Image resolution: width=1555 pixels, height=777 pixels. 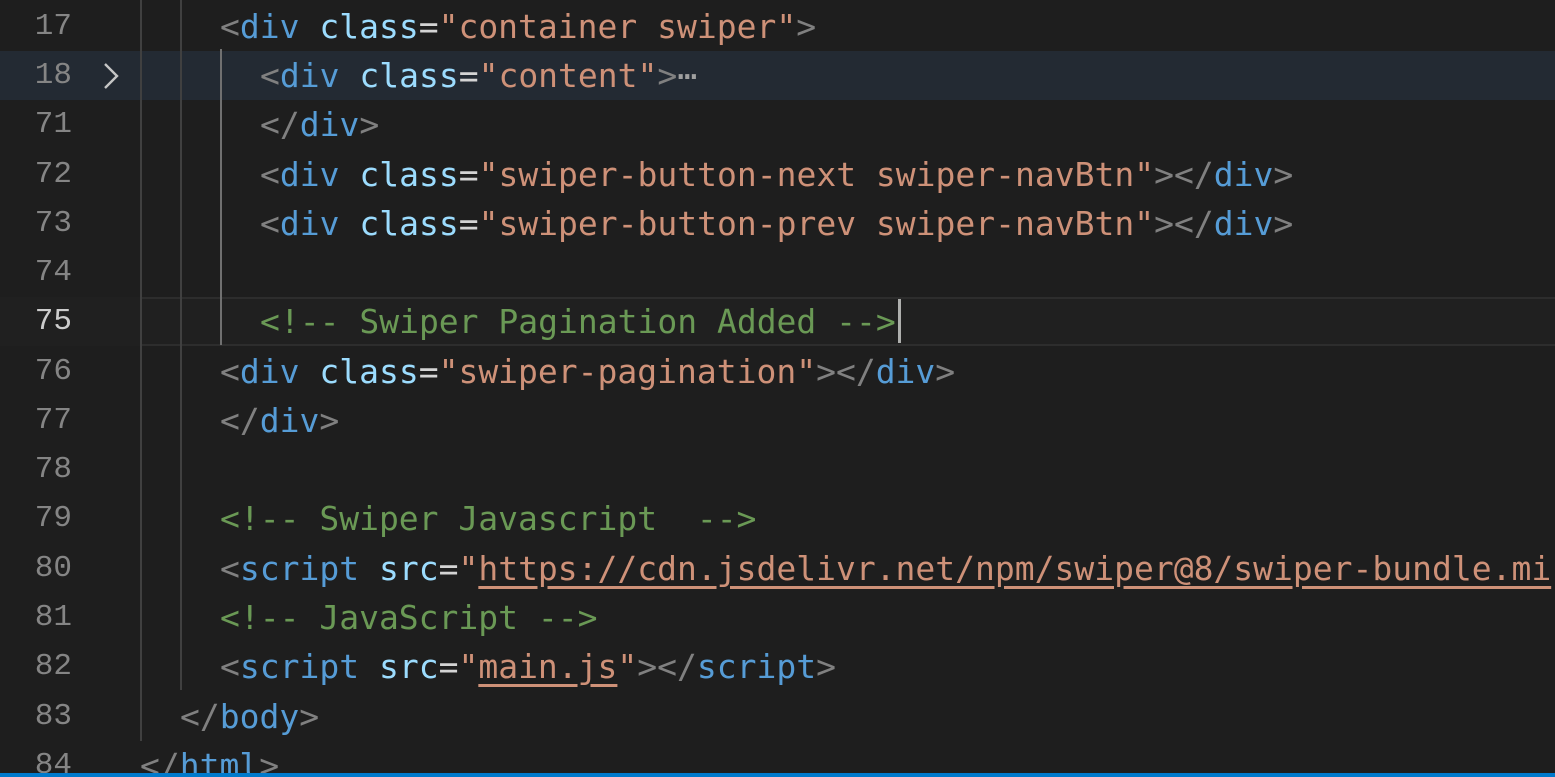 What do you see at coordinates (53, 371) in the screenshot?
I see `line-number: 76` at bounding box center [53, 371].